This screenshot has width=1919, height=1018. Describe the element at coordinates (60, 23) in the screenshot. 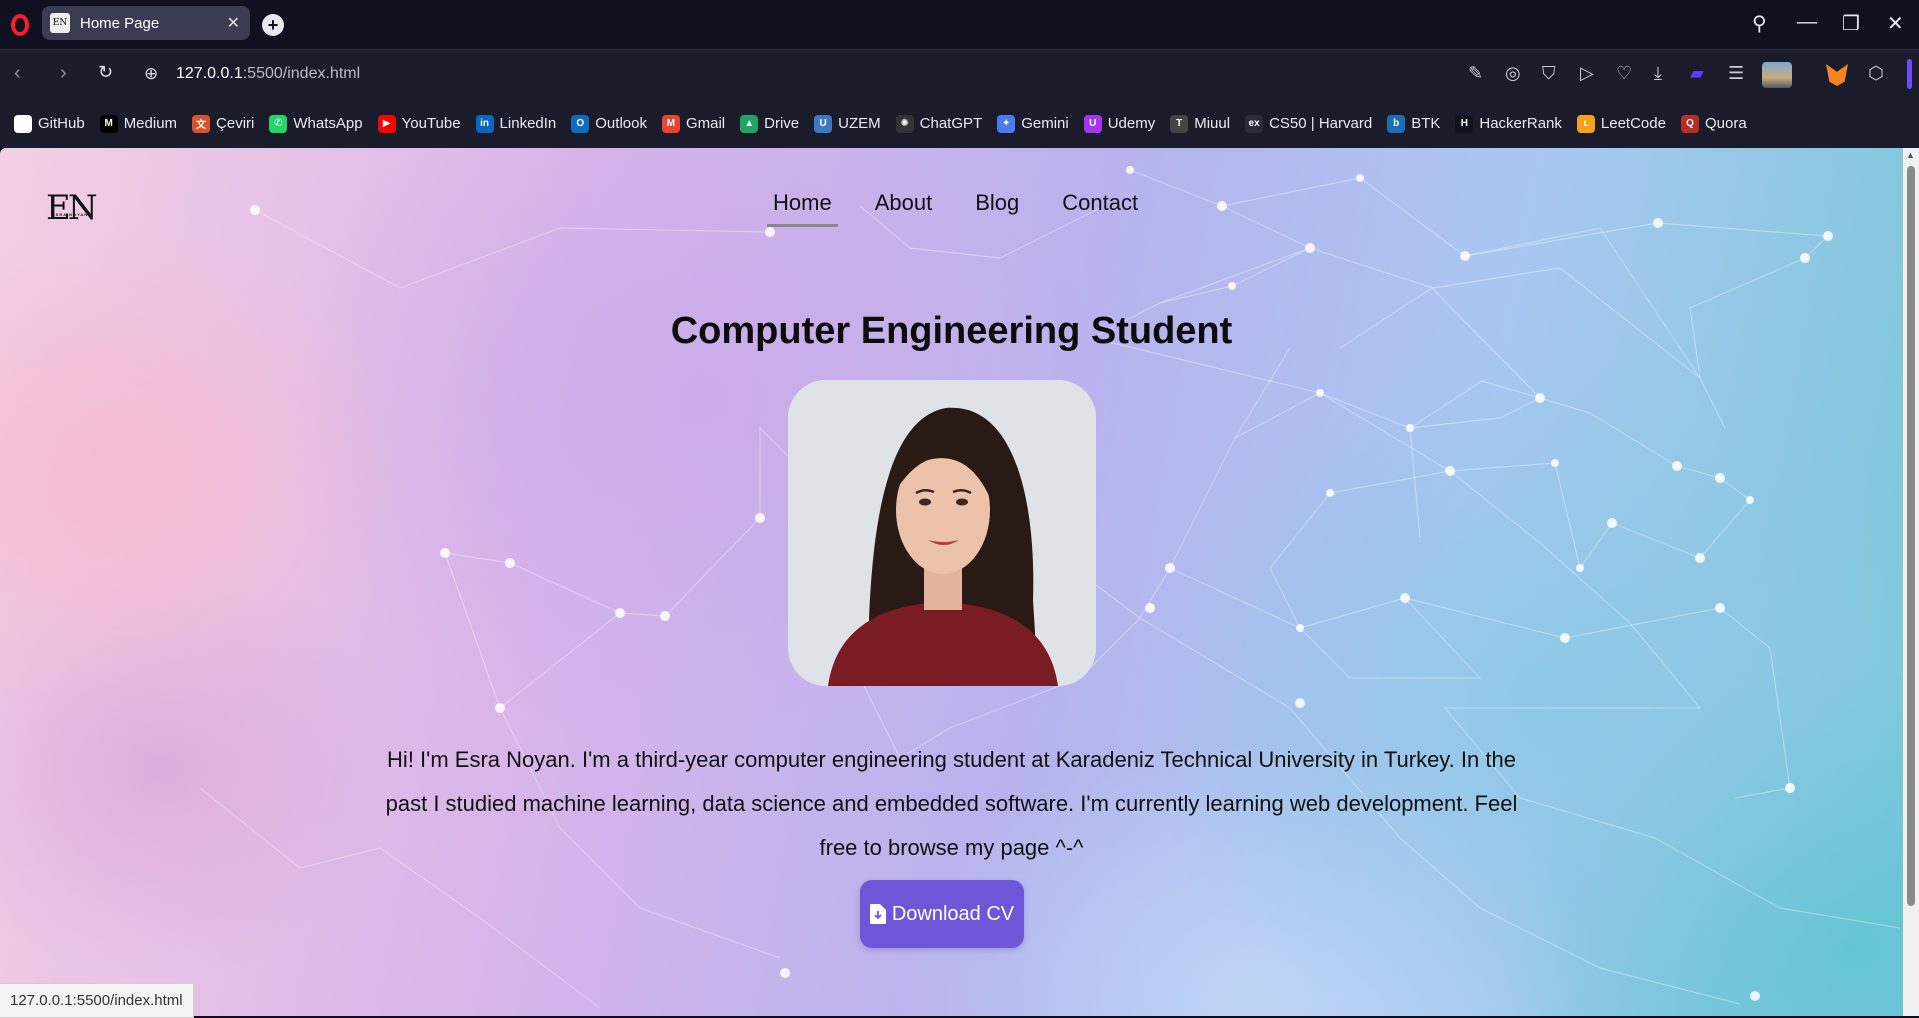

I see `site-favicon-icon: EN` at that location.